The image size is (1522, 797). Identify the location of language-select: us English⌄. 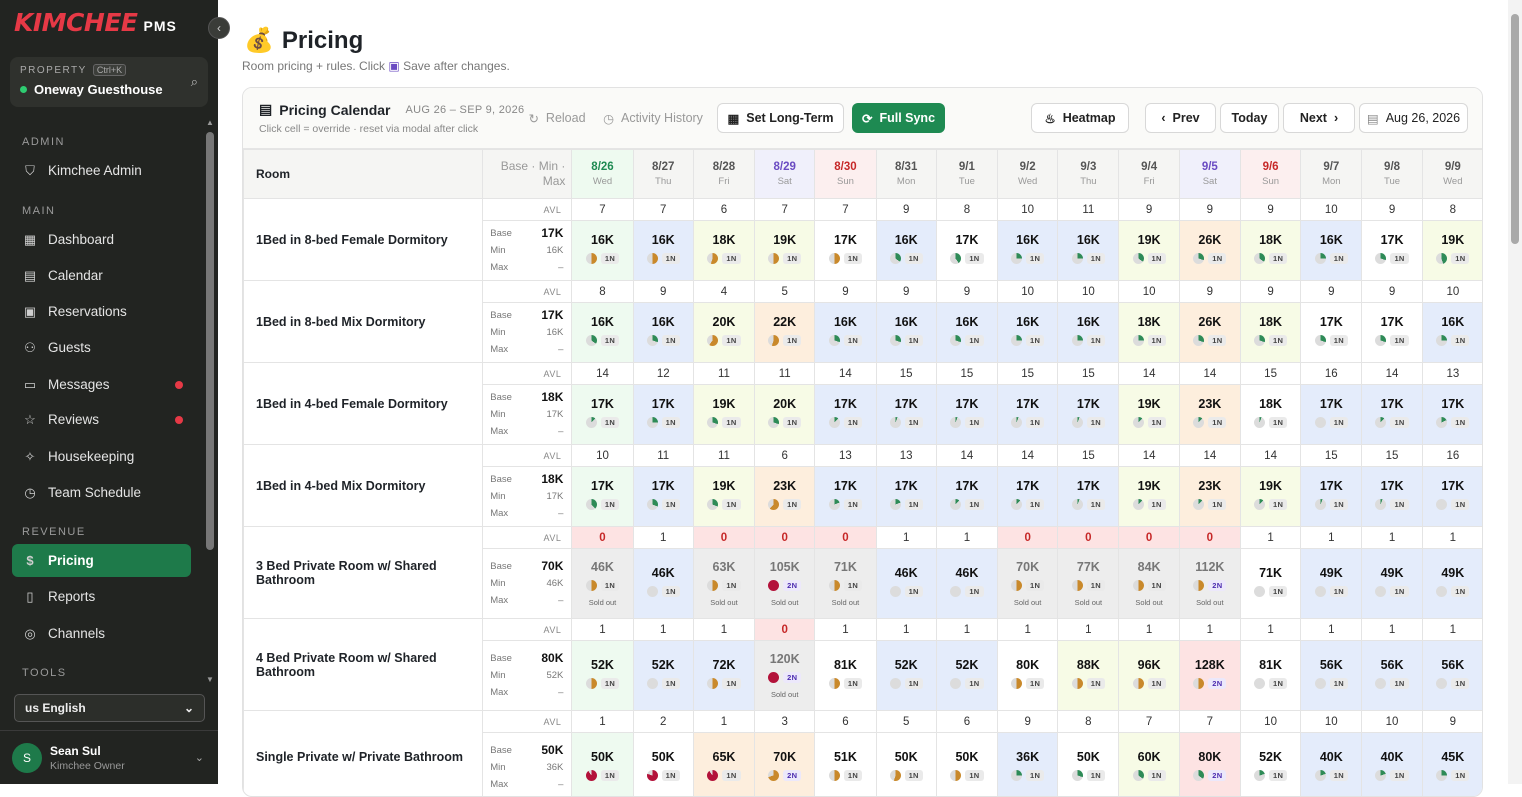
(109, 708).